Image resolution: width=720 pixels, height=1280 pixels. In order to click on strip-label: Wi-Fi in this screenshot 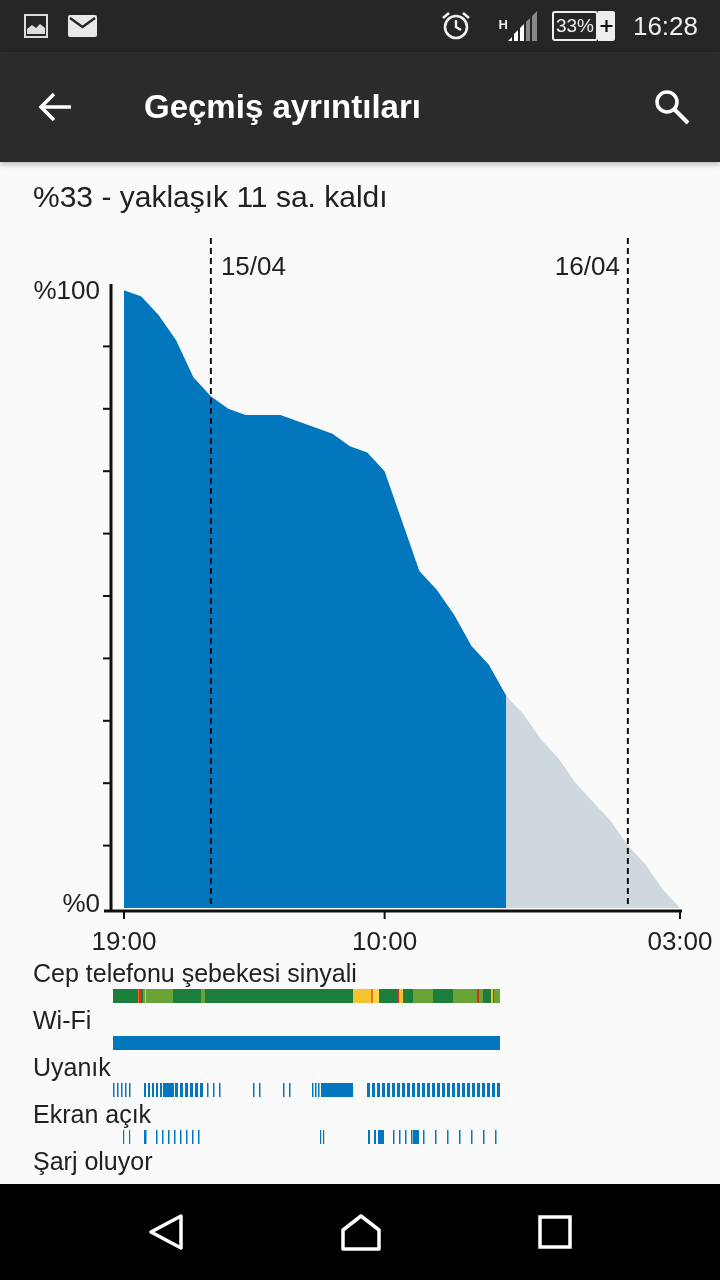, I will do `click(62, 1020)`.